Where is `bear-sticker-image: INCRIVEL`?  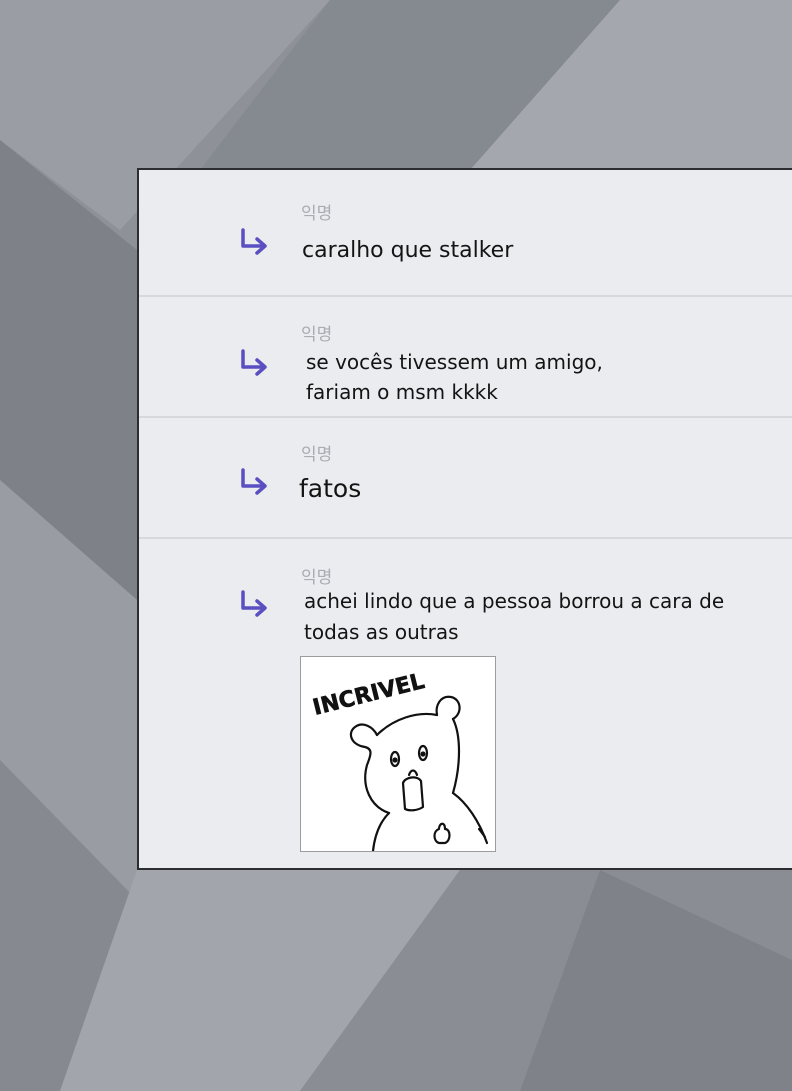 bear-sticker-image: INCRIVEL is located at coordinates (398, 754).